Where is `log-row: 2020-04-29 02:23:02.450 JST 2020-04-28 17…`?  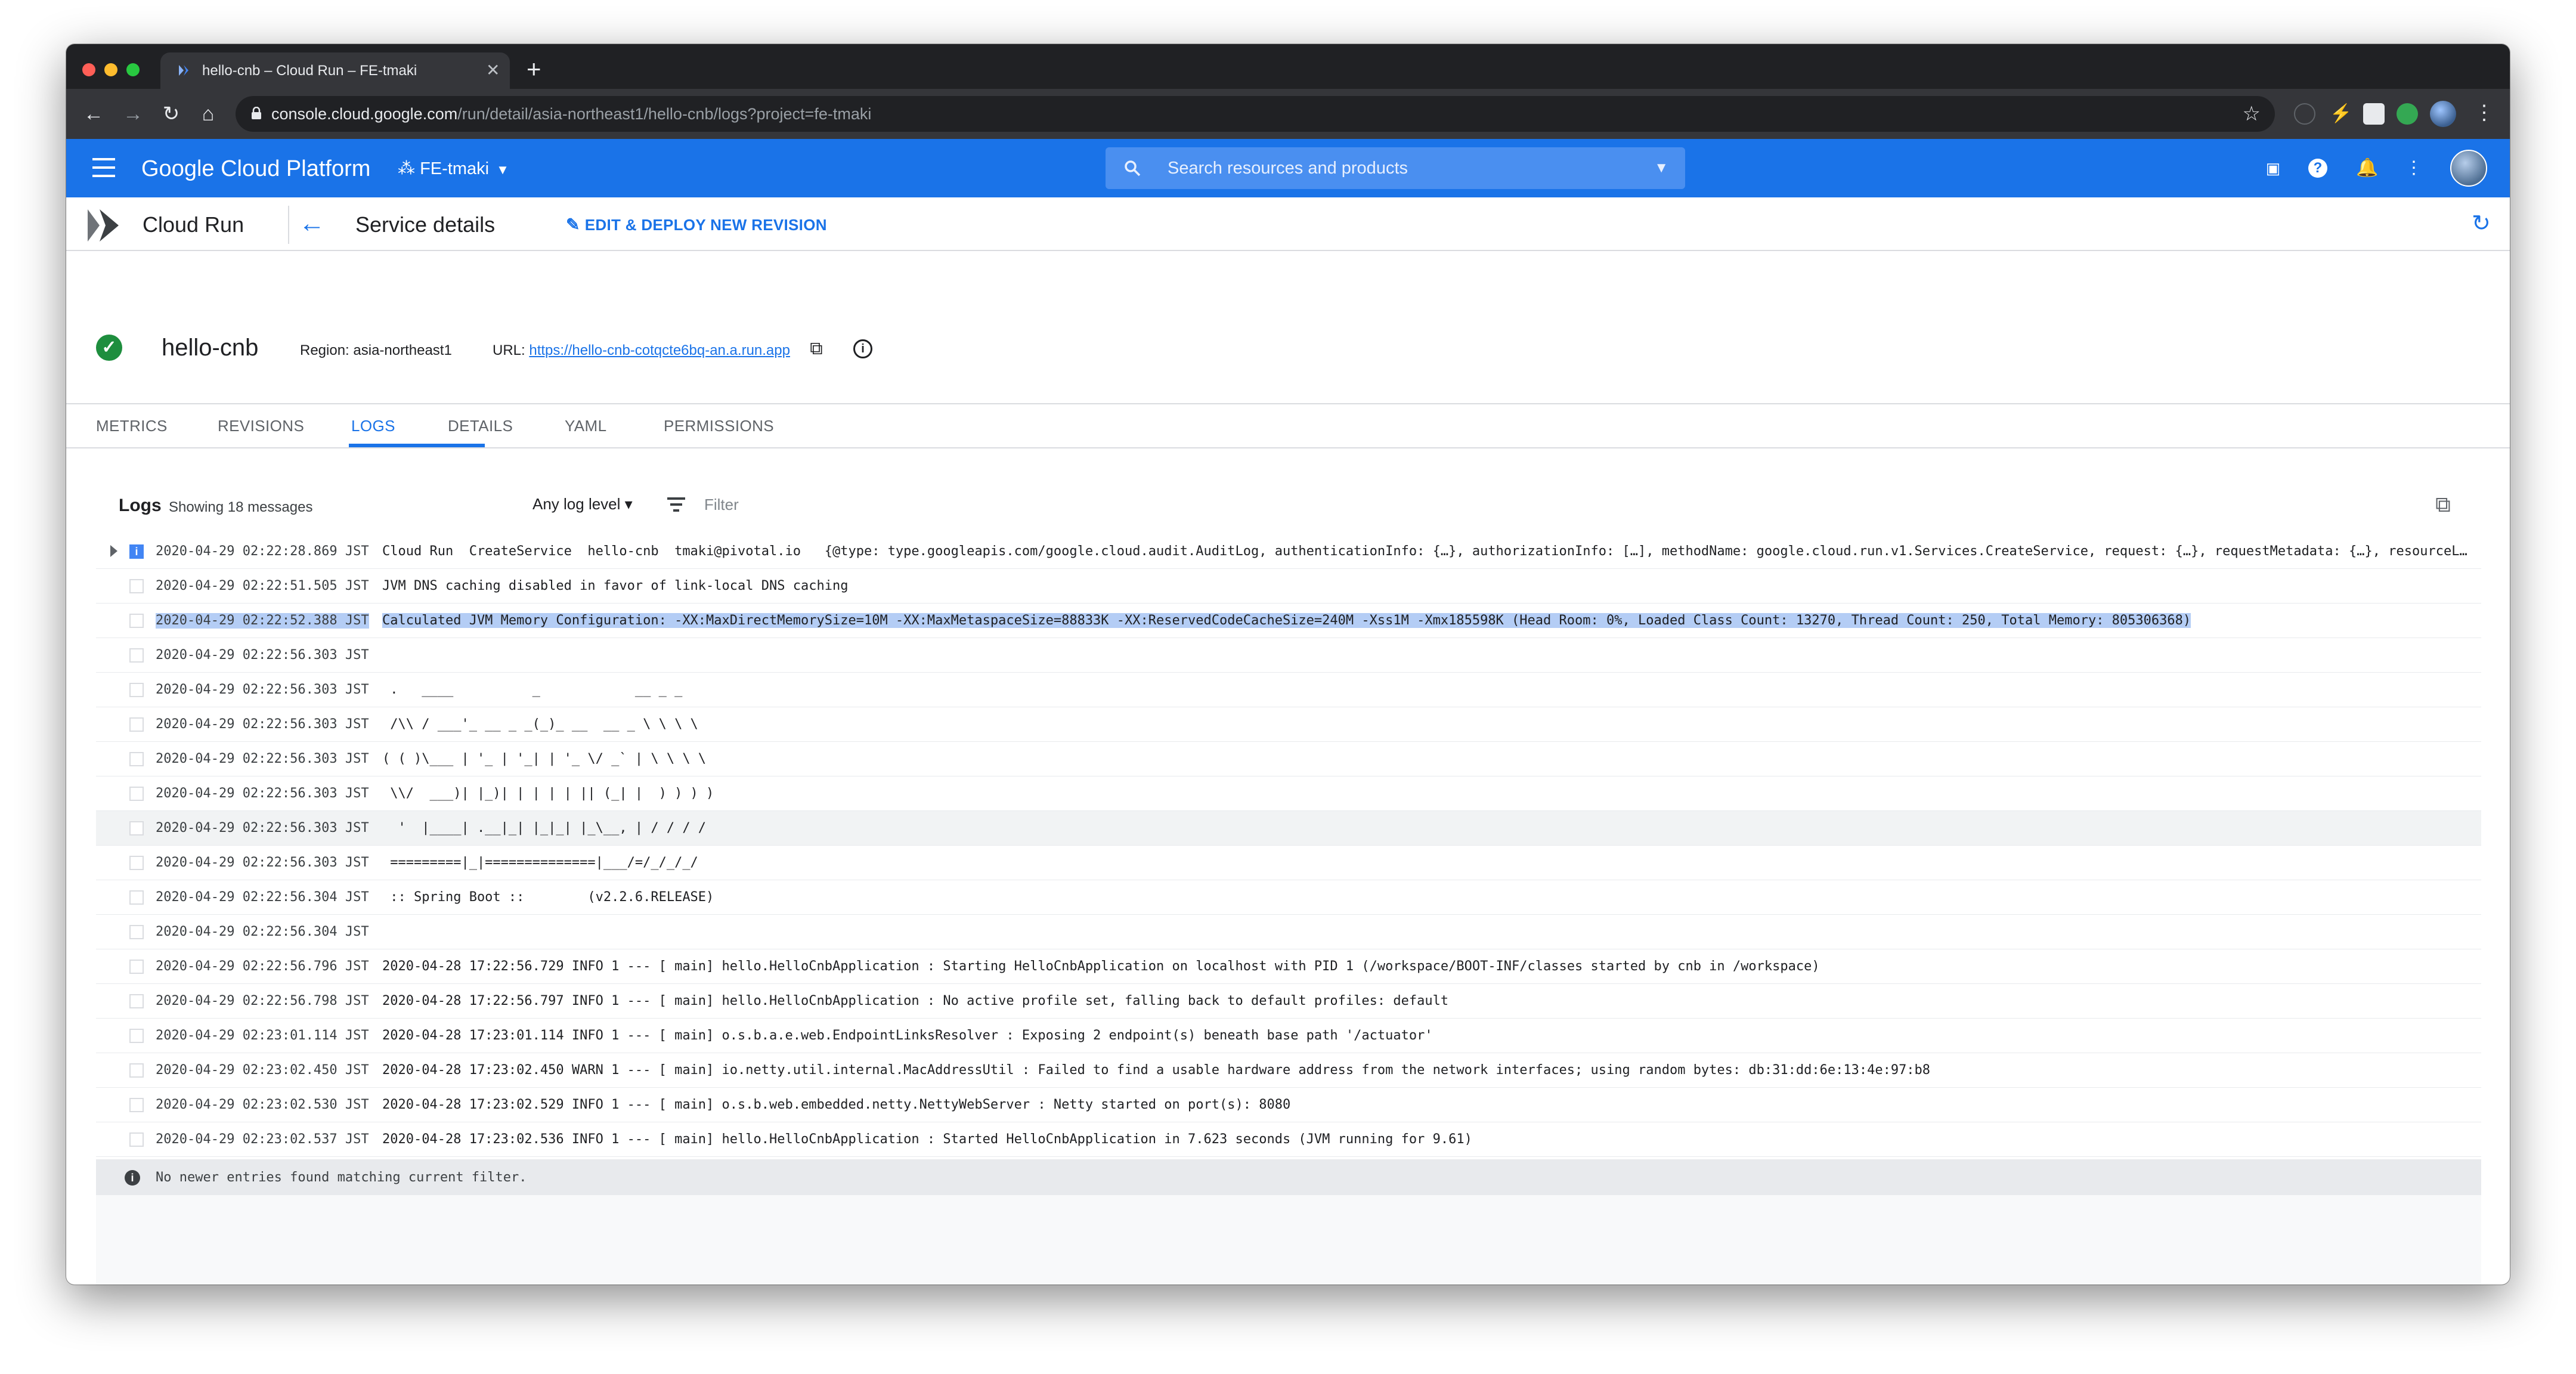
log-row: 2020-04-29 02:23:02.450 JST 2020-04-28 17… is located at coordinates (1289, 1070).